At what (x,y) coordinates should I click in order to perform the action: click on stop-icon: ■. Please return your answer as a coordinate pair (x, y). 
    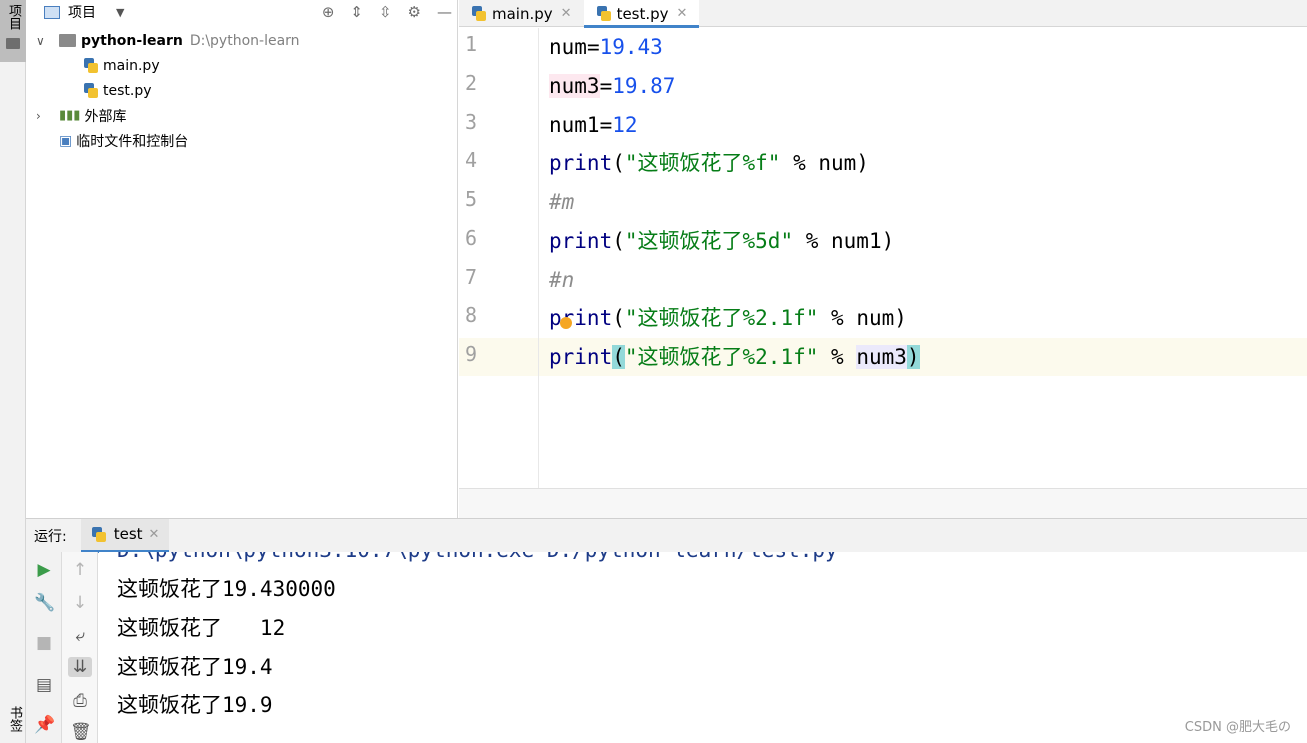
    Looking at the image, I should click on (44, 643).